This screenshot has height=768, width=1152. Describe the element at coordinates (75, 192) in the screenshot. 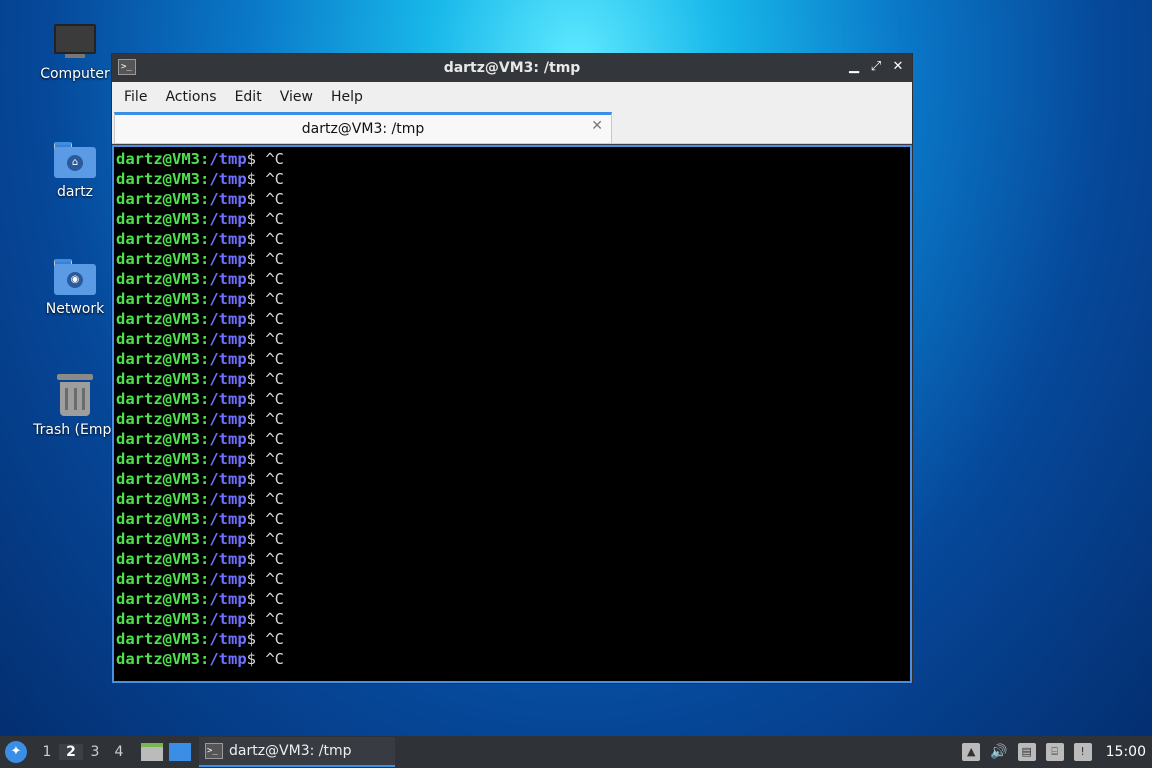

I see `desktop-icon-label: dartz` at that location.